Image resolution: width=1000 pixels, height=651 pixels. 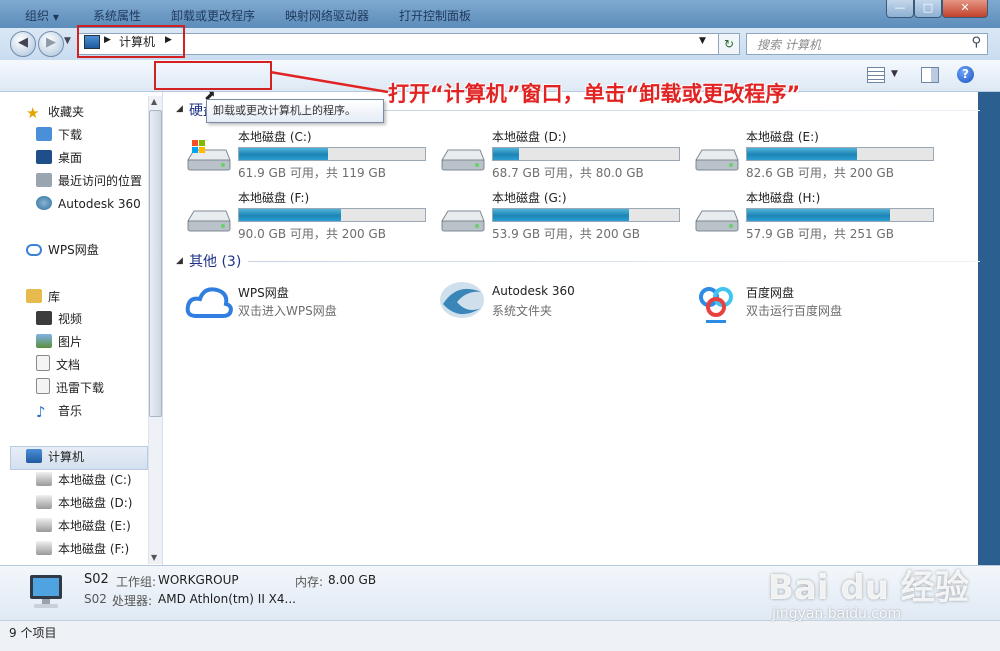 I want to click on autodesk-icon, so click(x=462, y=300).